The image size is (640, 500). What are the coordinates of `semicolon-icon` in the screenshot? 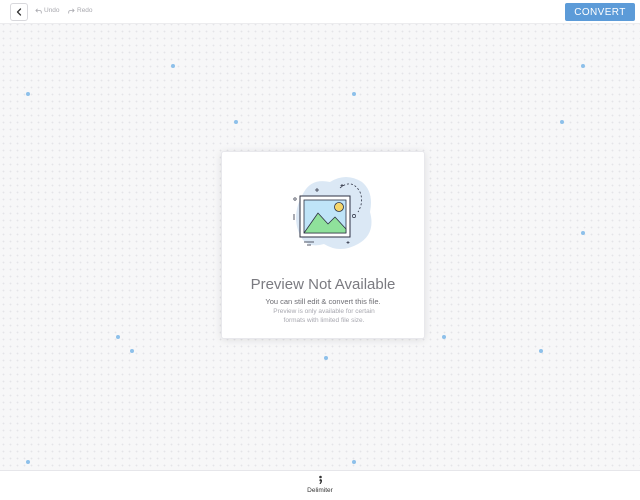 It's located at (320, 479).